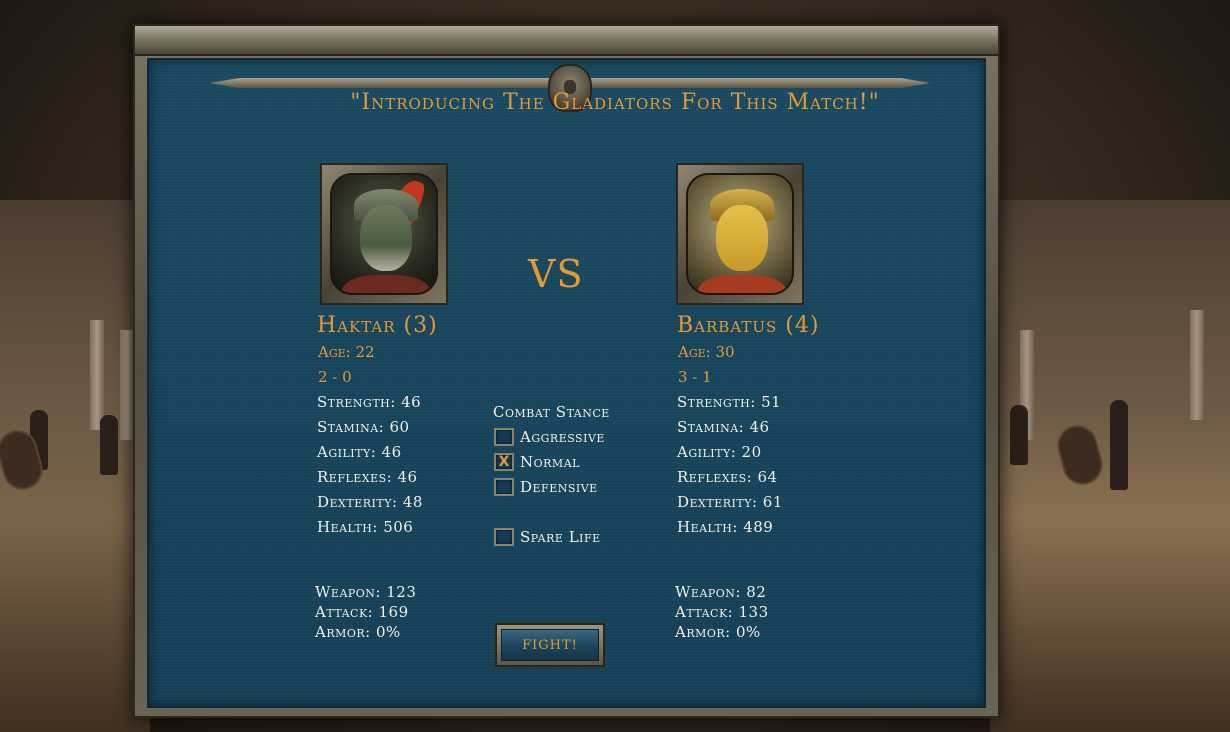  I want to click on stance-option-normal: X Normal, so click(537, 462).